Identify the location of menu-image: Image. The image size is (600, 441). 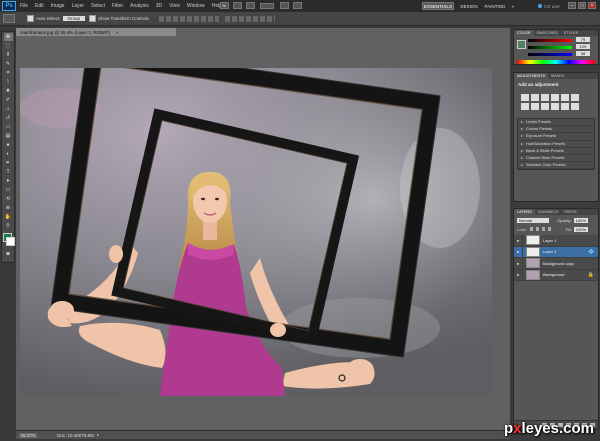
(58, 6).